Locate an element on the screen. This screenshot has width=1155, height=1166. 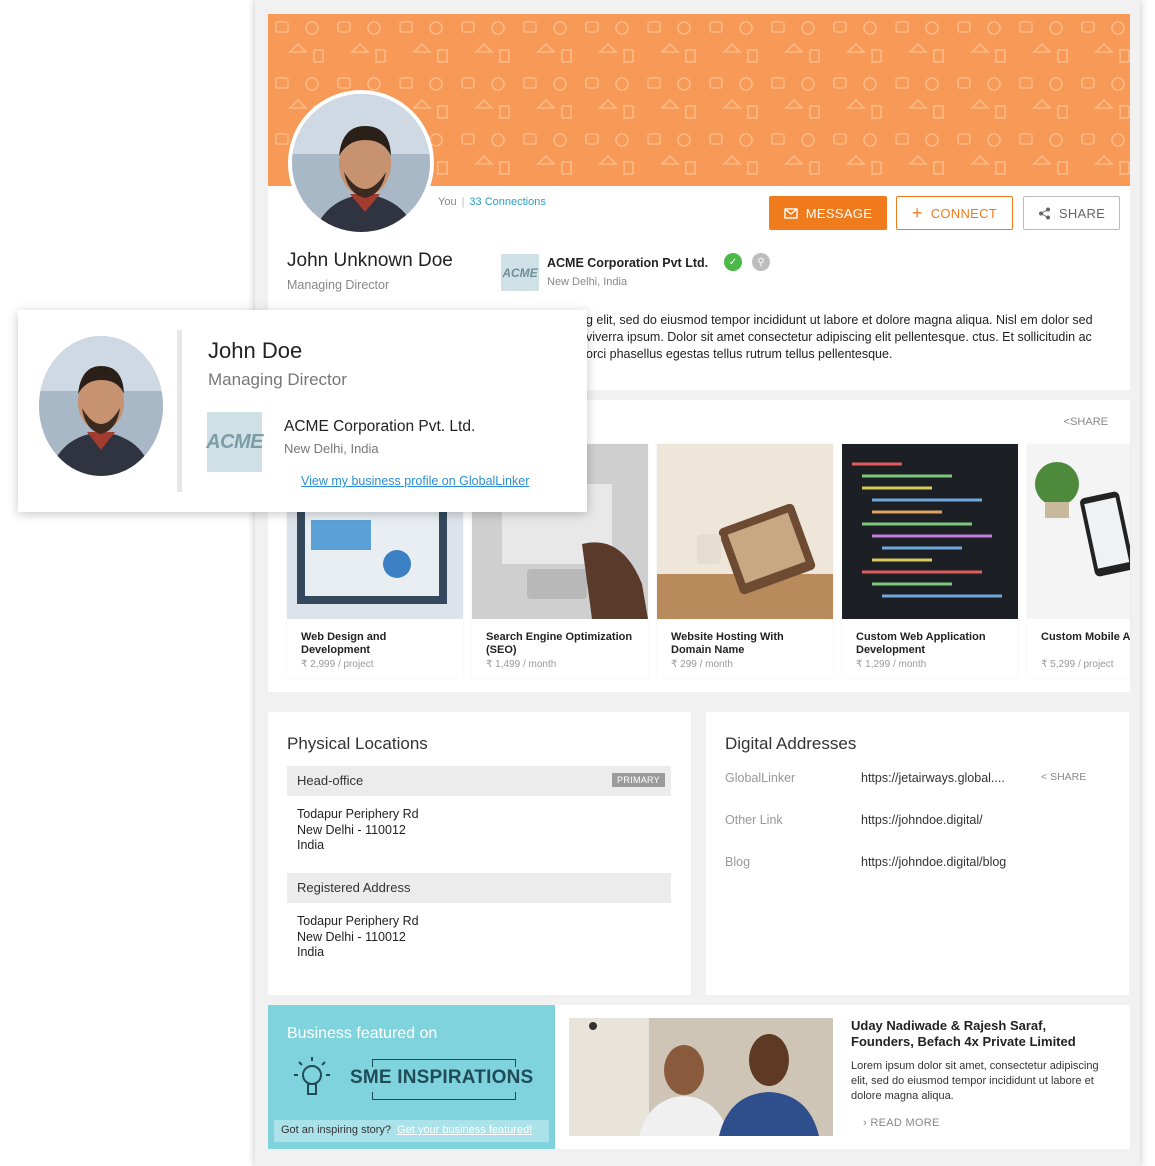
connect-label: CONNECT is located at coordinates (964, 213).